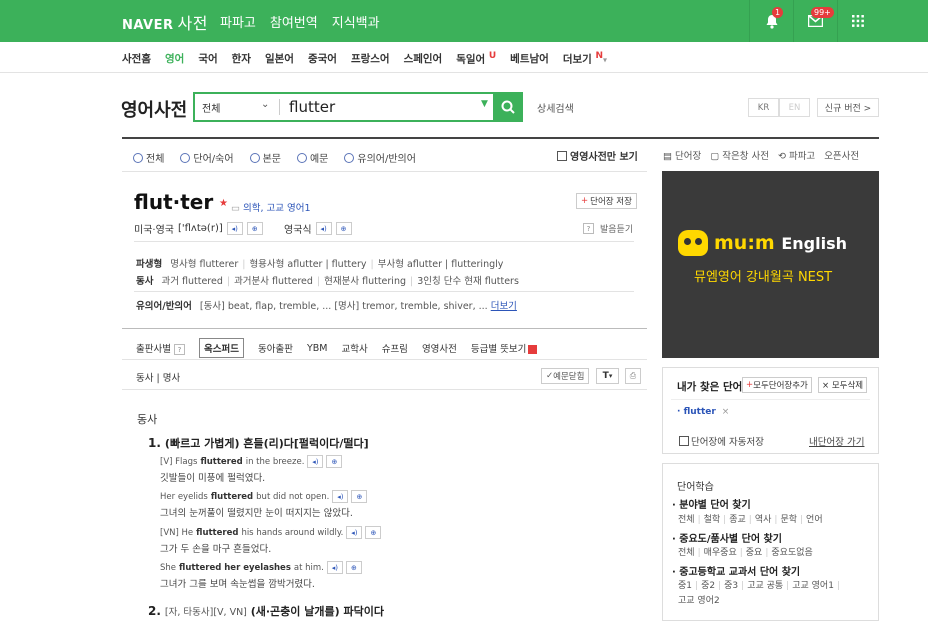 The image size is (928, 624). Describe the element at coordinates (271, 207) in the screenshot. I see `entry-level: ▭ 의학, 고교 영어1` at that location.